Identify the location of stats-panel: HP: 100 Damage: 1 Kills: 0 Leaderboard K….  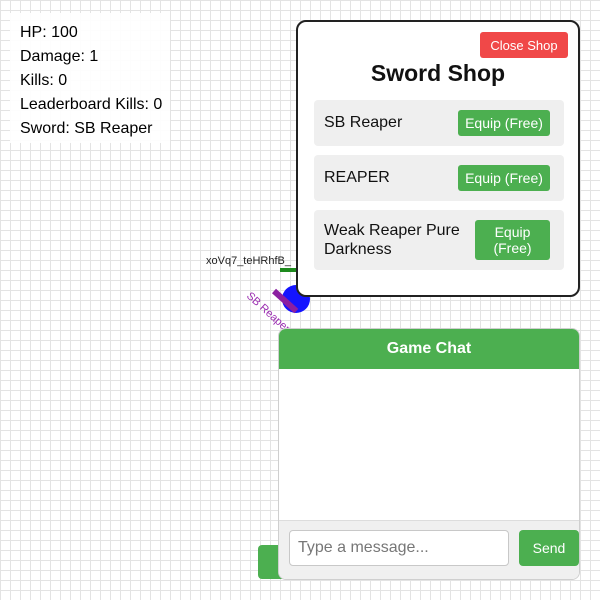
(90, 78).